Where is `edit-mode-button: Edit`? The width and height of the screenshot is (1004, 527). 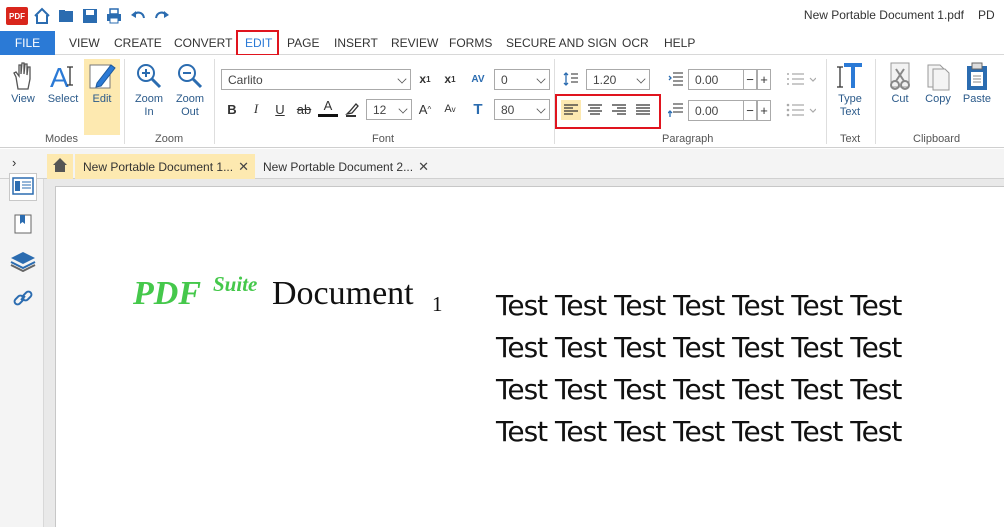 edit-mode-button: Edit is located at coordinates (102, 97).